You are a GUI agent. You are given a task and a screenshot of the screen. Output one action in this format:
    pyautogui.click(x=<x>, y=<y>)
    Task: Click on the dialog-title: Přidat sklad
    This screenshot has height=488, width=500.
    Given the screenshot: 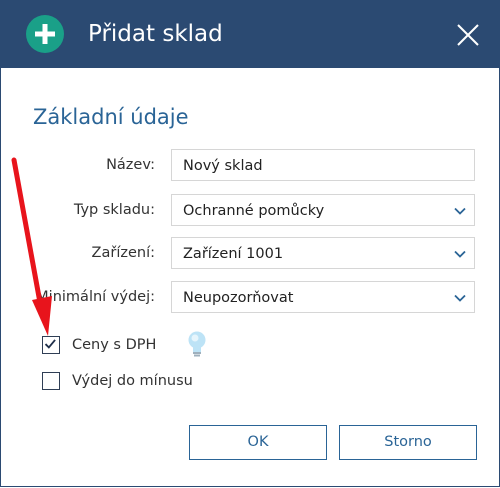 What is the action you would take?
    pyautogui.click(x=155, y=34)
    